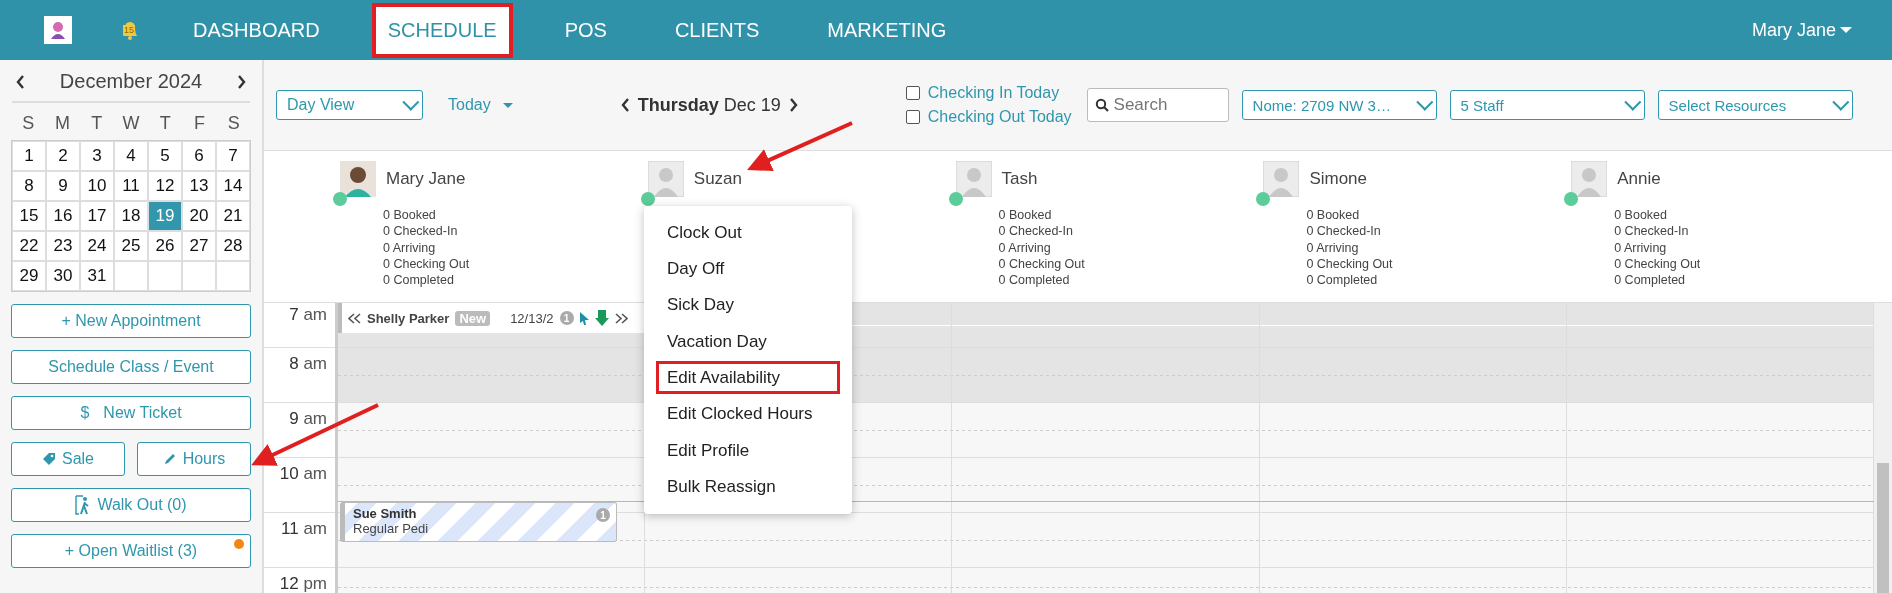  Describe the element at coordinates (165, 246) in the screenshot. I see `calendar-day: 26` at that location.